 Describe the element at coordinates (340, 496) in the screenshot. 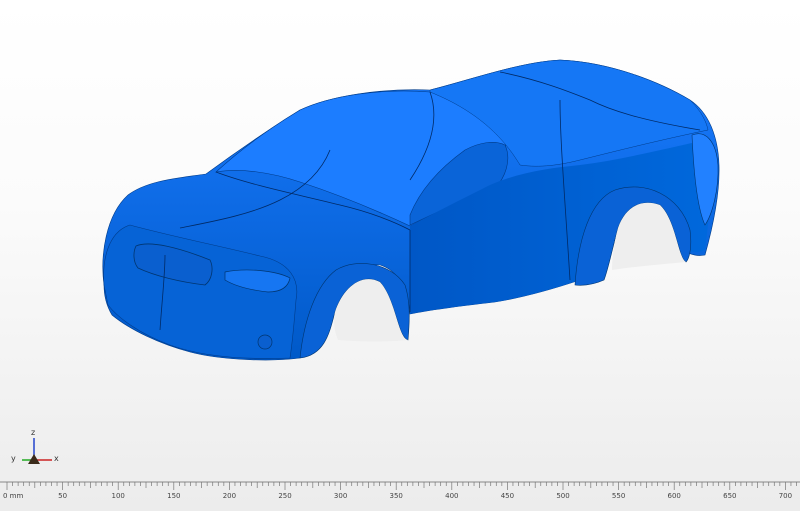

I see `ruler-tick-label: 300` at that location.